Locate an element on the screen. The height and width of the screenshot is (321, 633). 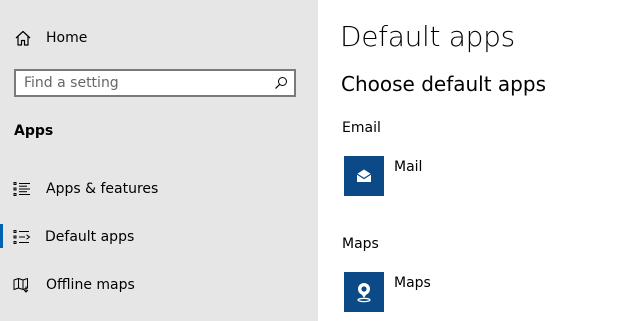
home-label: Home is located at coordinates (67, 38).